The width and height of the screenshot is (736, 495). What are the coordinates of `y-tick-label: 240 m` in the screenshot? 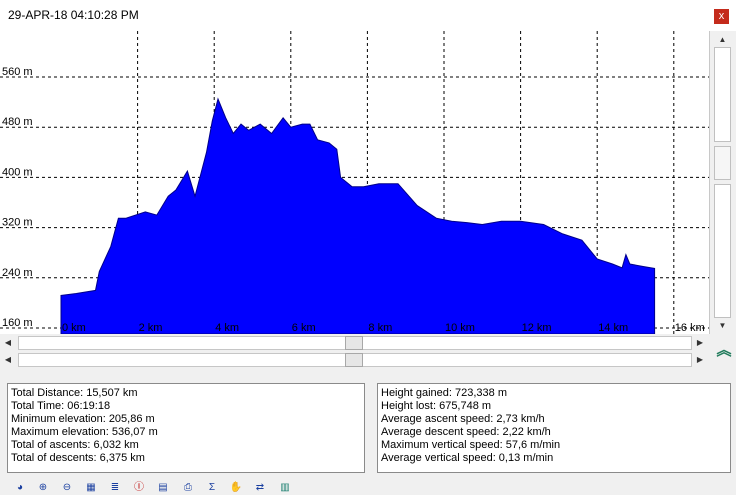 It's located at (17, 273).